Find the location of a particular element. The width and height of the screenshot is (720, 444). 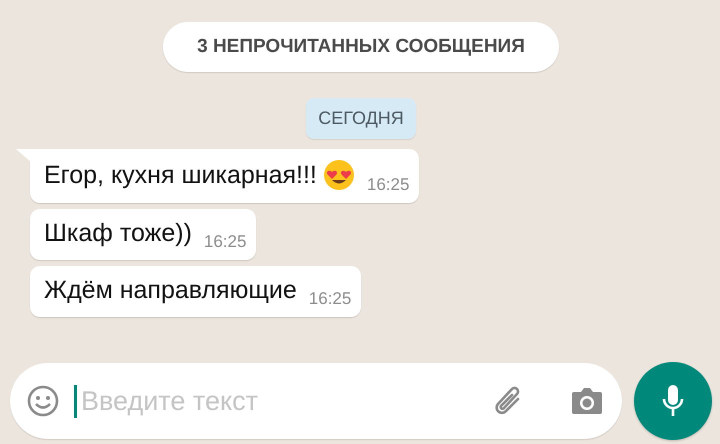

message-text: Шкаф тоже)) is located at coordinates (118, 233).